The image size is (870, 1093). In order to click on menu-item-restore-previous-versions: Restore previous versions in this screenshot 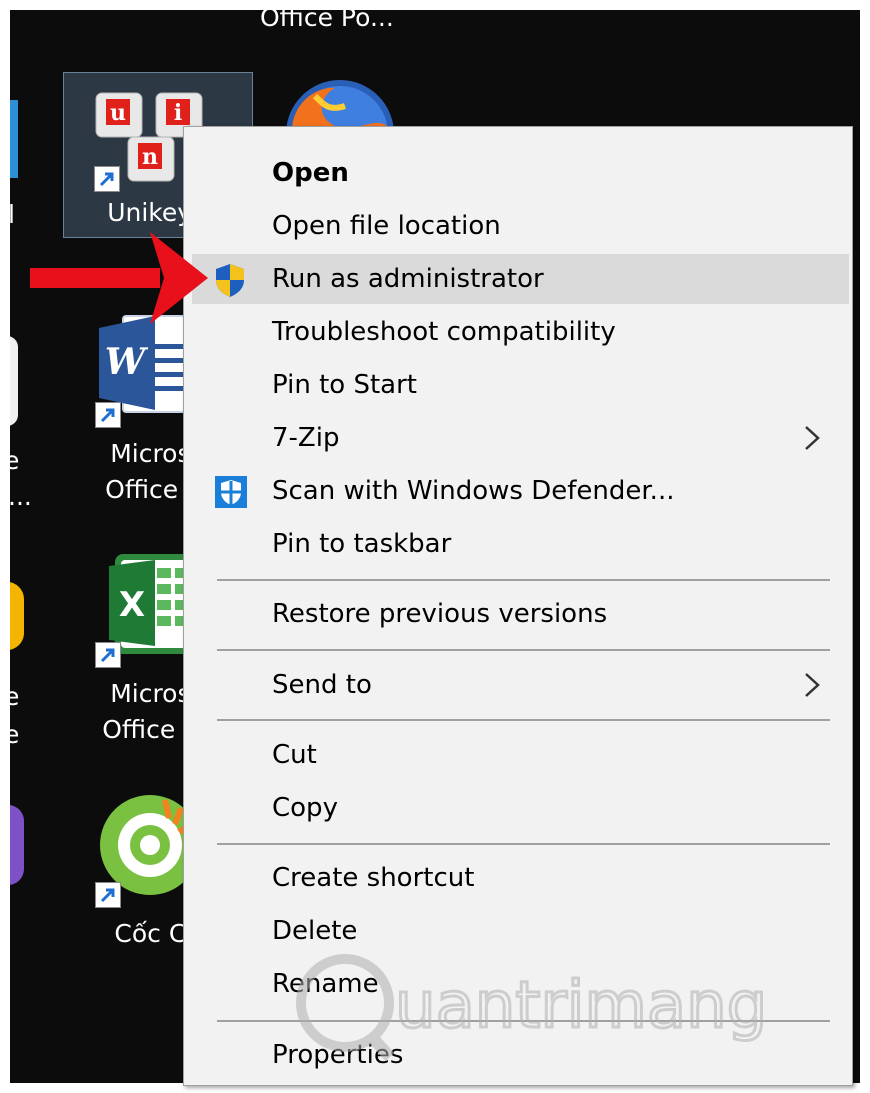, I will do `click(517, 614)`.